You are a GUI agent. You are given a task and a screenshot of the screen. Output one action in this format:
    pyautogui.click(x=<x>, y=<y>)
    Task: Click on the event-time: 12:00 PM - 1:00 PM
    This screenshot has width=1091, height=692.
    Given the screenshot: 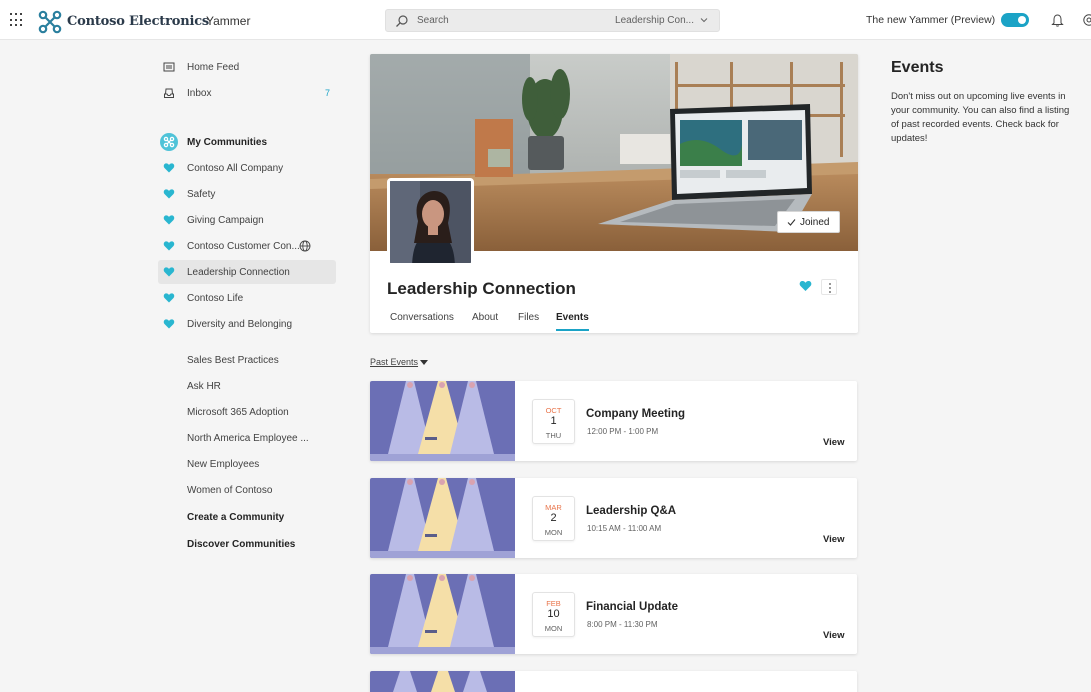 What is the action you would take?
    pyautogui.click(x=623, y=431)
    